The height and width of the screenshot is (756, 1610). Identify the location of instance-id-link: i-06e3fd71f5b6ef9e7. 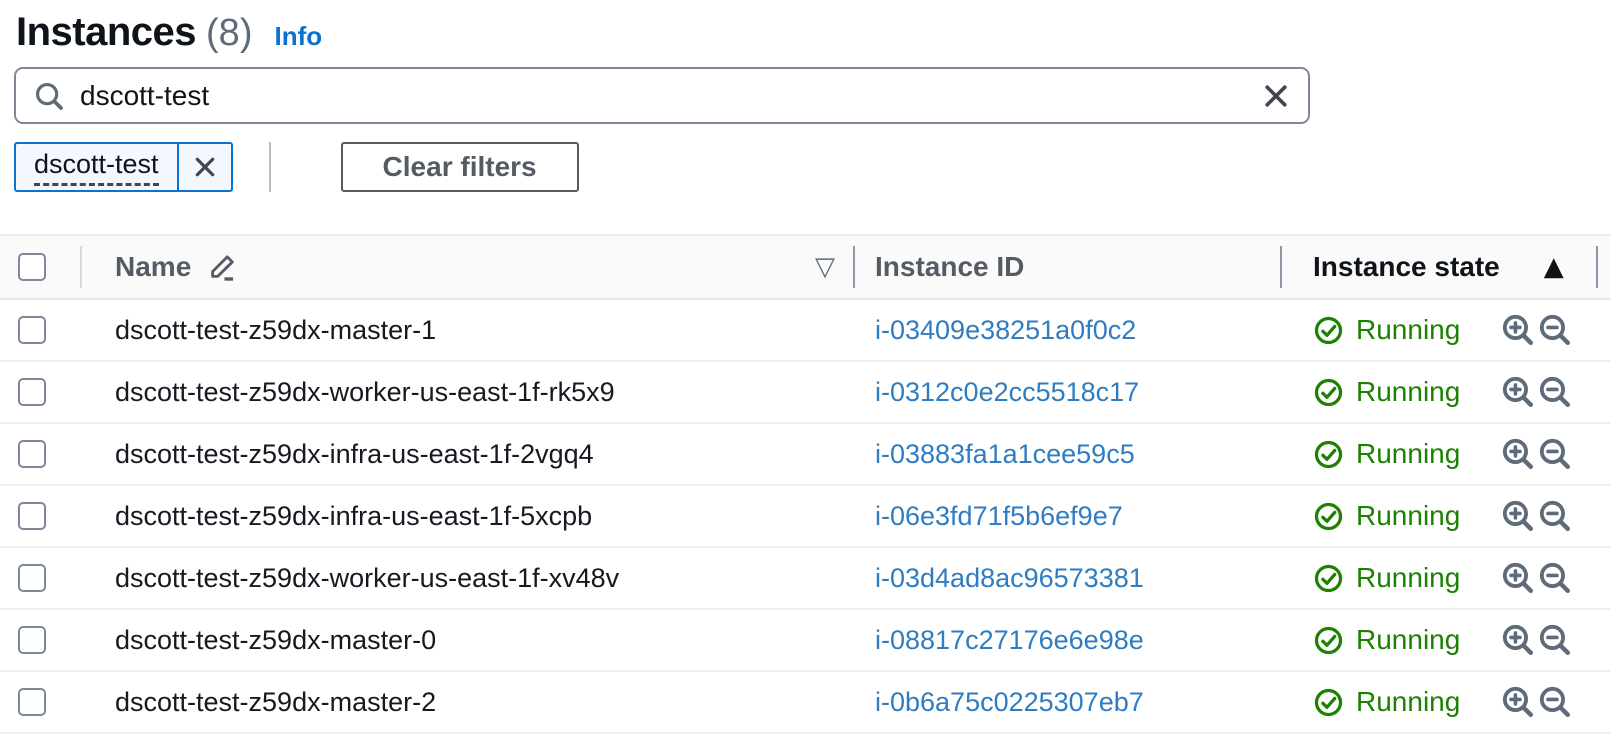
(999, 516).